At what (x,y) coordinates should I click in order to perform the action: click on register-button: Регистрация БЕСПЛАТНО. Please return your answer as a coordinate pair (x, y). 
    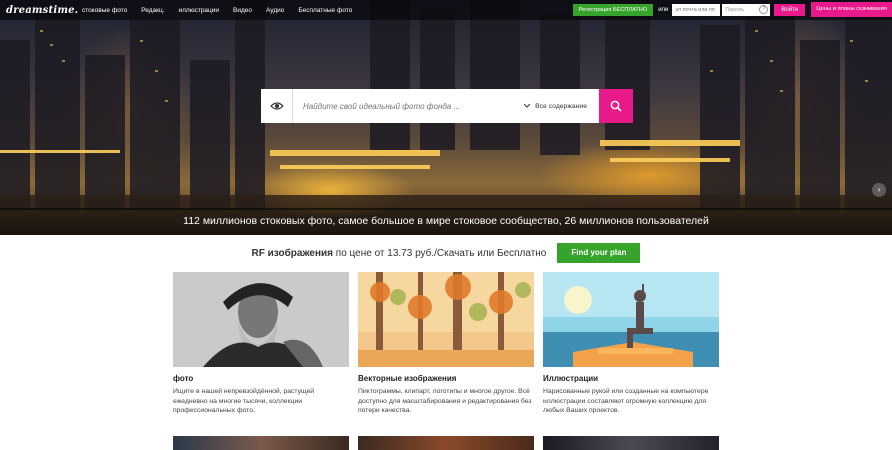
    Looking at the image, I should click on (613, 9).